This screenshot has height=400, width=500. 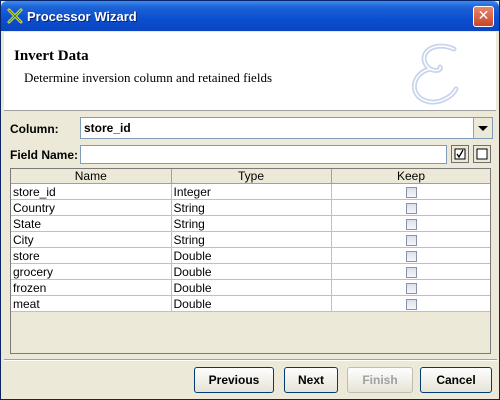 I want to click on row-name-cell: State, so click(x=91, y=223).